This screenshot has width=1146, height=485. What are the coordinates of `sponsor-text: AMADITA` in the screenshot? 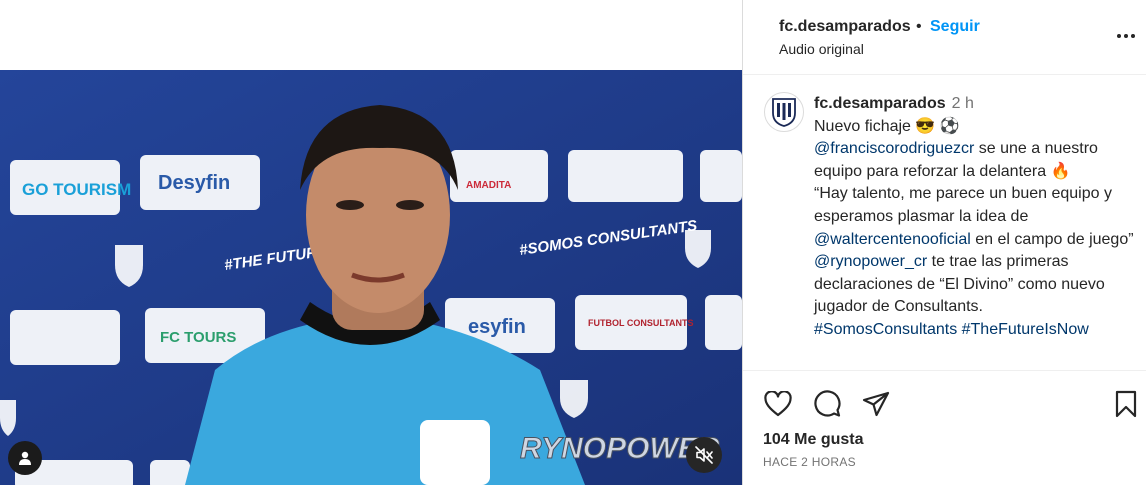 It's located at (488, 185).